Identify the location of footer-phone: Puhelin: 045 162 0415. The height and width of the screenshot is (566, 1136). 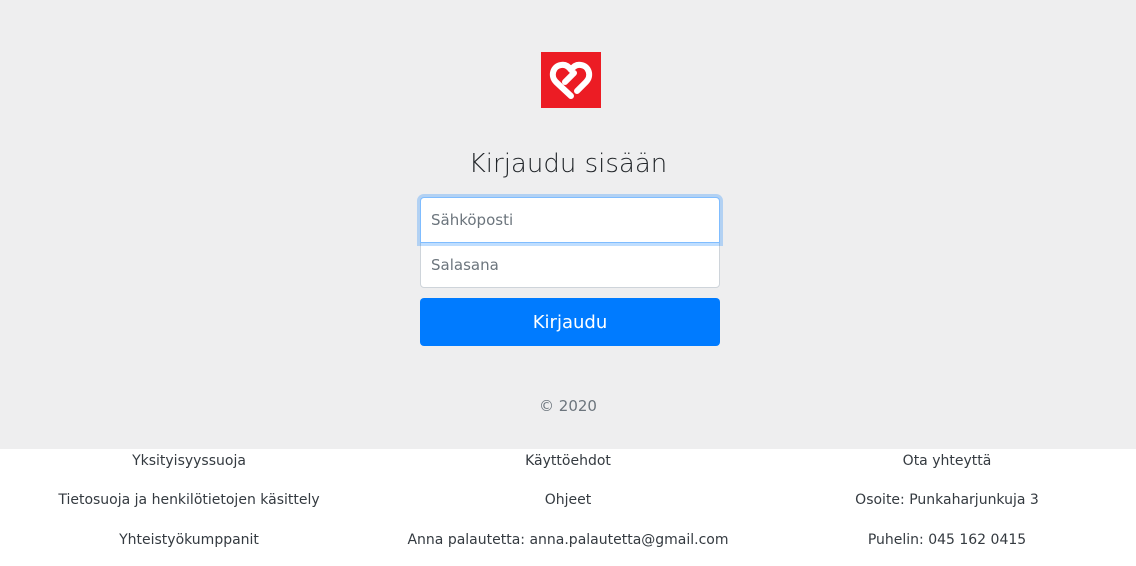
(947, 540).